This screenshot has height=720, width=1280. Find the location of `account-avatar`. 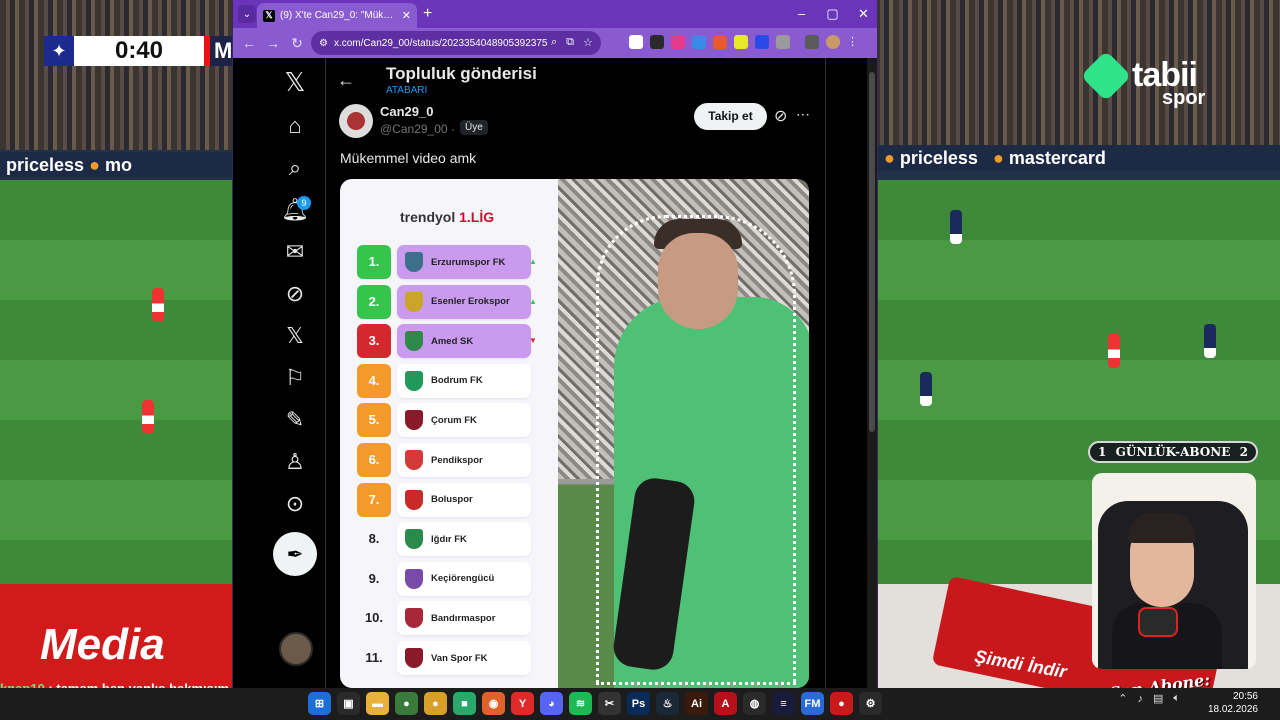

account-avatar is located at coordinates (296, 649).